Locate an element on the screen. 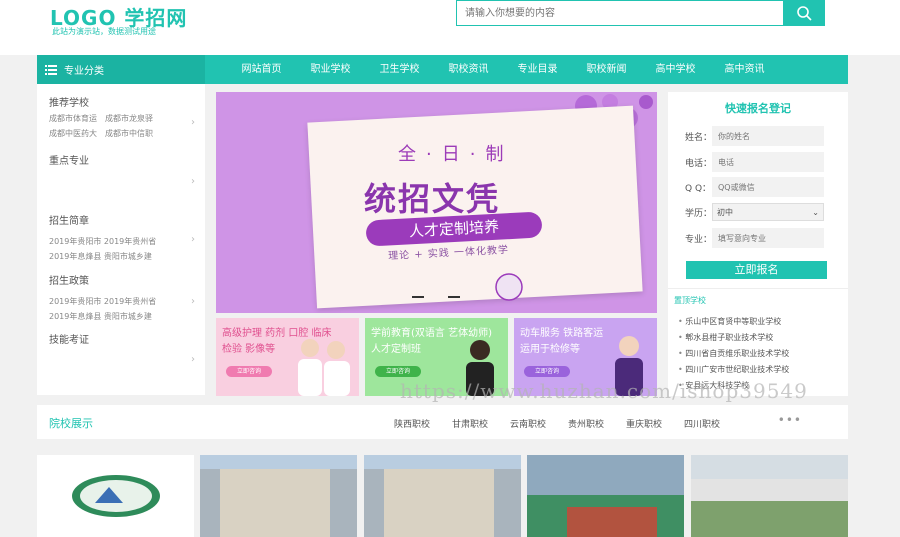  tab-chongqing: 重庆职校 is located at coordinates (655, 423).